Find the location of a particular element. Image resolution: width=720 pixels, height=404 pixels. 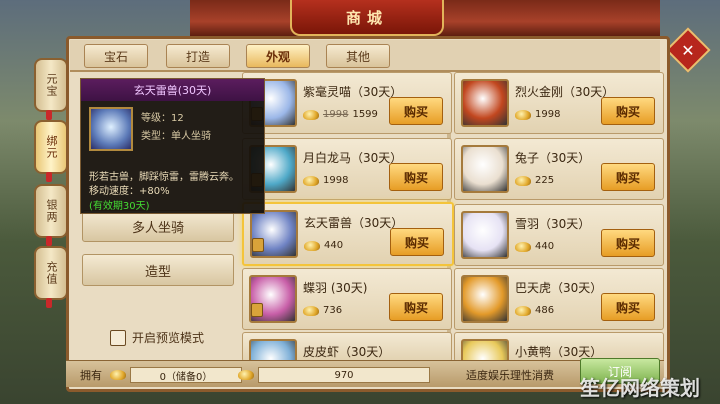

item-price: 486 is located at coordinates (534, 310).